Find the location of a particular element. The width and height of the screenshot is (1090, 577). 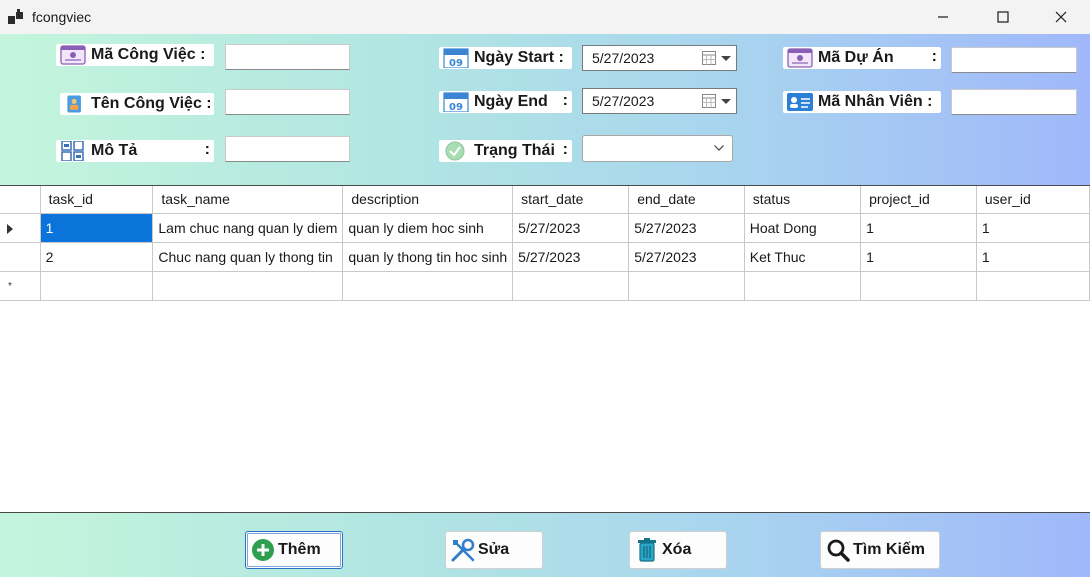

minimize-button is located at coordinates (943, 17).